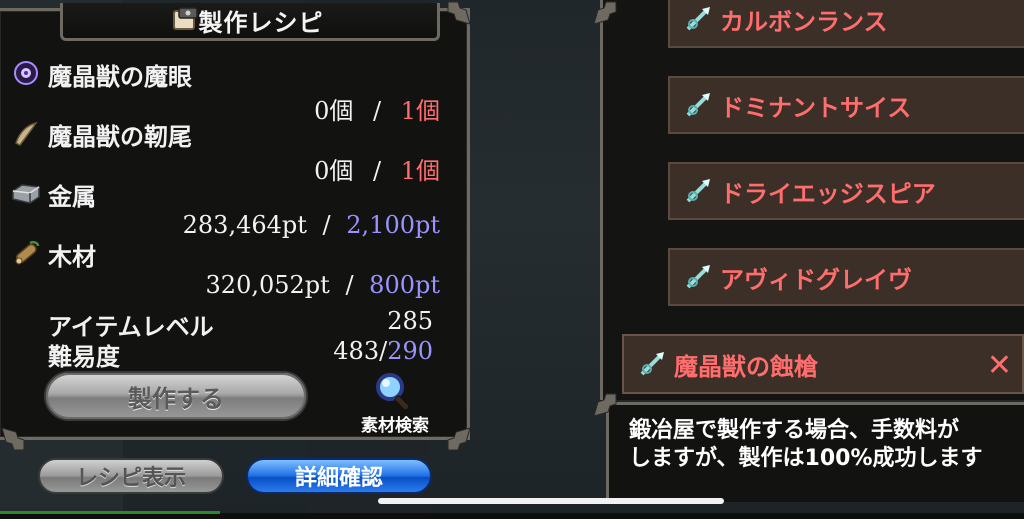 The image size is (1024, 519). Describe the element at coordinates (404, 285) in the screenshot. I see `material-need: 800pt` at that location.